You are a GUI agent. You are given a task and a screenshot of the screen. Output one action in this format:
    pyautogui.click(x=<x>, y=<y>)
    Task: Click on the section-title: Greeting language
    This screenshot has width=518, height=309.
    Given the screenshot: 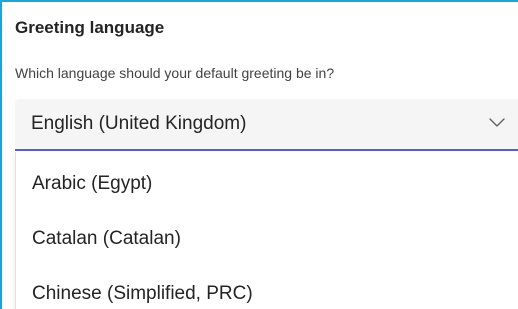 What is the action you would take?
    pyautogui.click(x=90, y=27)
    